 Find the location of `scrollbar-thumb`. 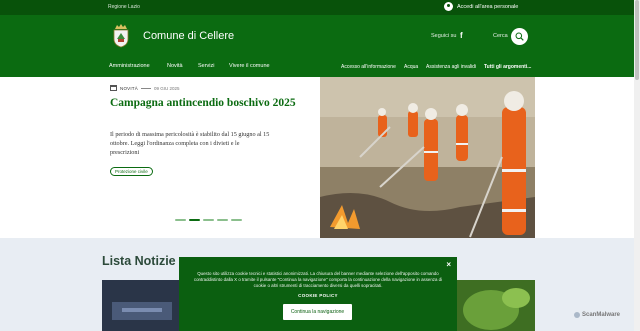

scrollbar-thumb is located at coordinates (637, 40).